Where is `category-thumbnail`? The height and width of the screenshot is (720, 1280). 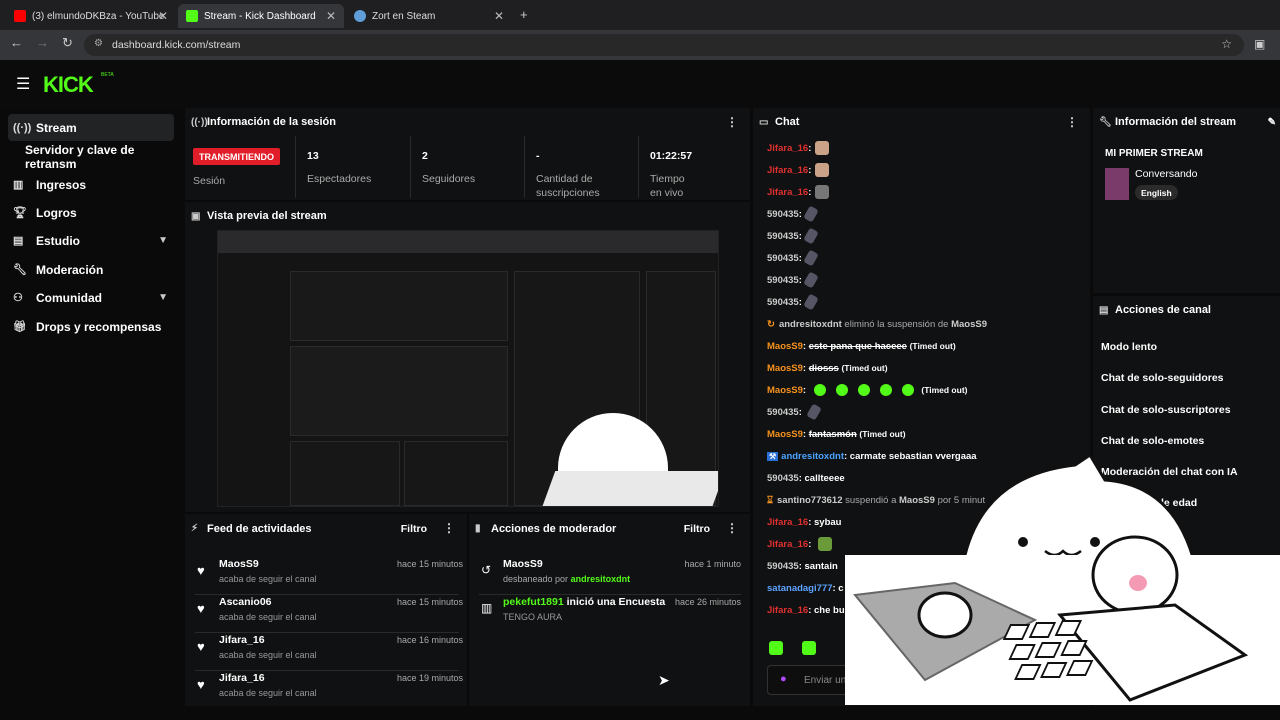
category-thumbnail is located at coordinates (1117, 184).